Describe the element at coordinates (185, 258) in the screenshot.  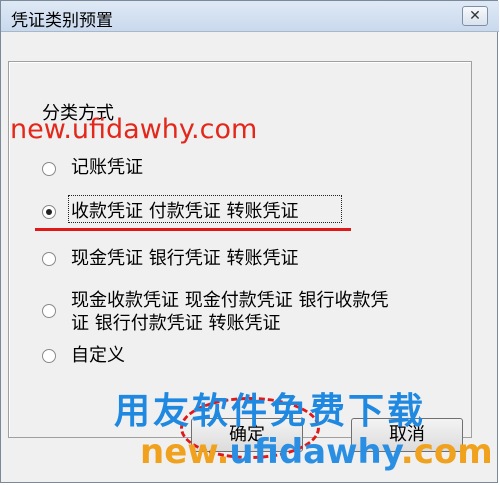
I see `radio-label: 现金凭证 银行凭证 转账凭证` at that location.